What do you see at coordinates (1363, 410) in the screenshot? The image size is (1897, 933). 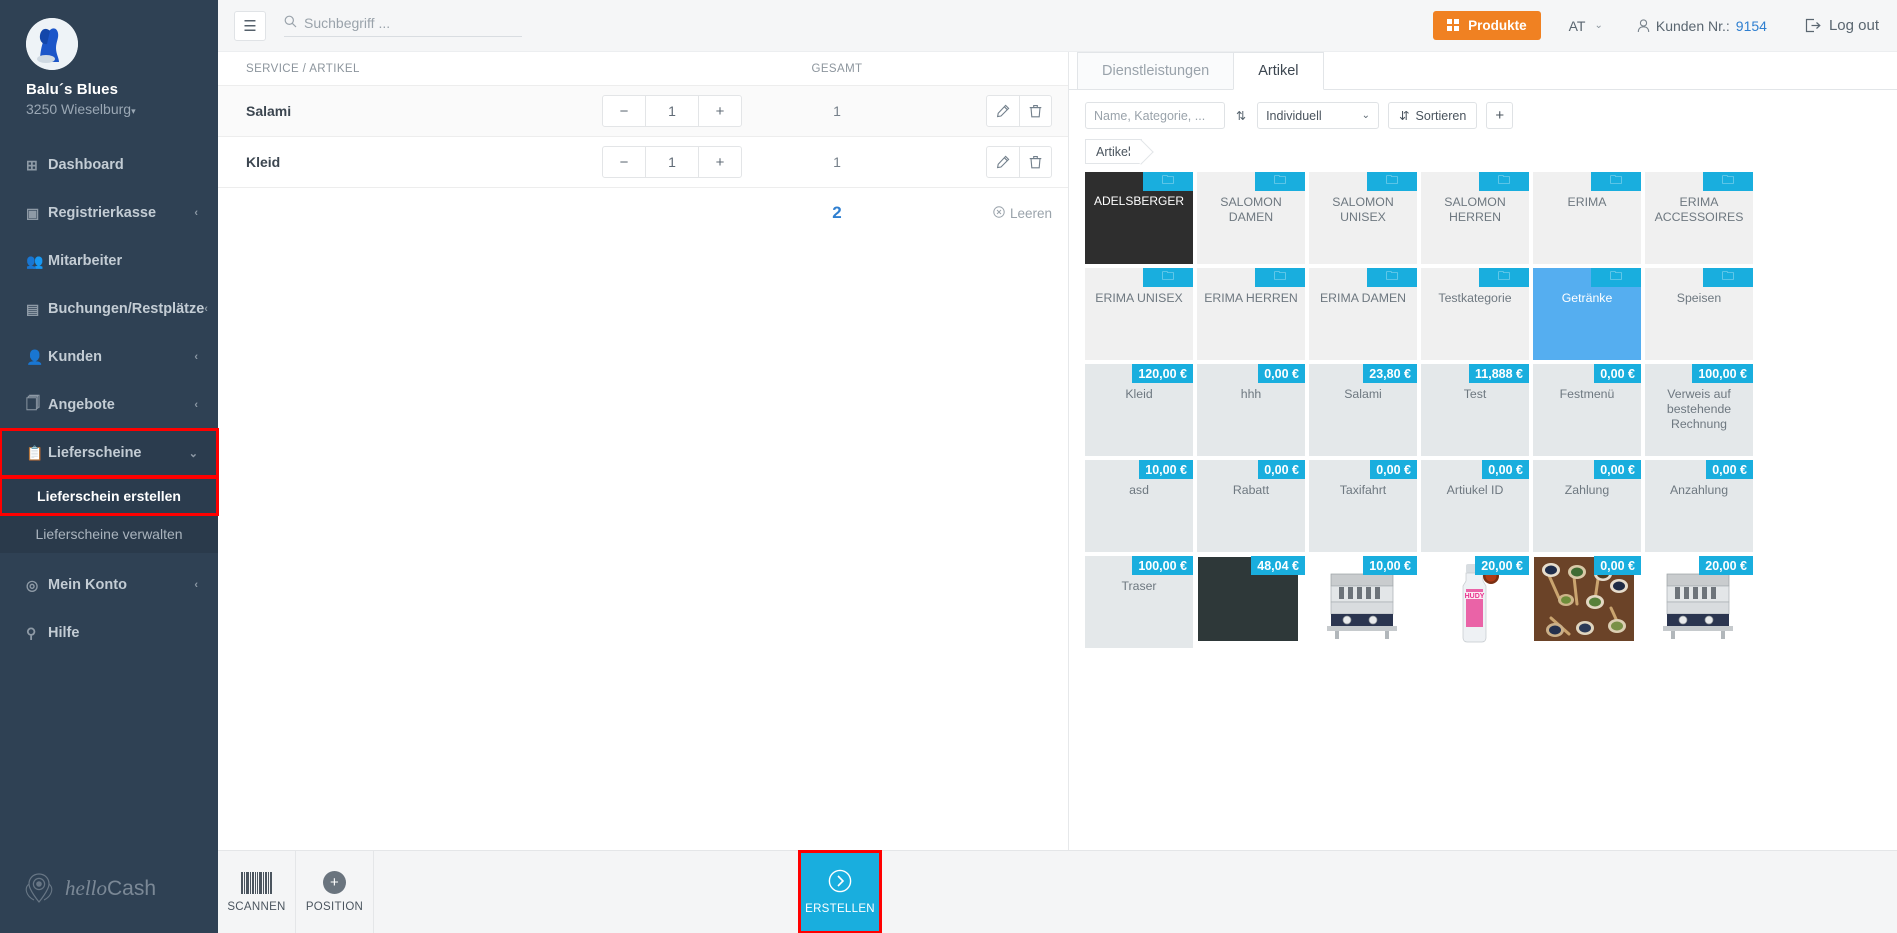 I see `product-tile-salami: 23,80 € Salami` at bounding box center [1363, 410].